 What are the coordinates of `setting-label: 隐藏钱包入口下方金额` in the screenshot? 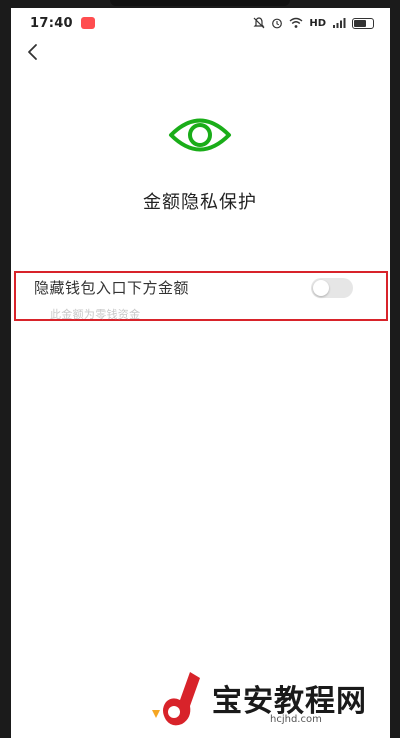 It's located at (112, 288).